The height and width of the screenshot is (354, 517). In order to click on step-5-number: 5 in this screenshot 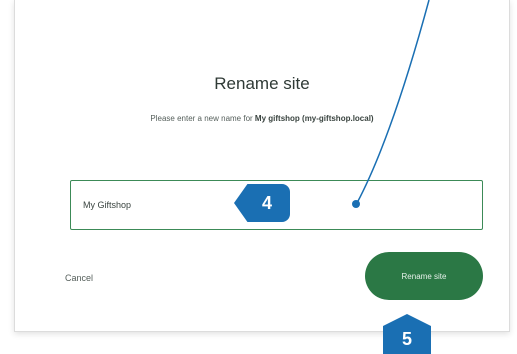, I will do `click(406, 339)`.